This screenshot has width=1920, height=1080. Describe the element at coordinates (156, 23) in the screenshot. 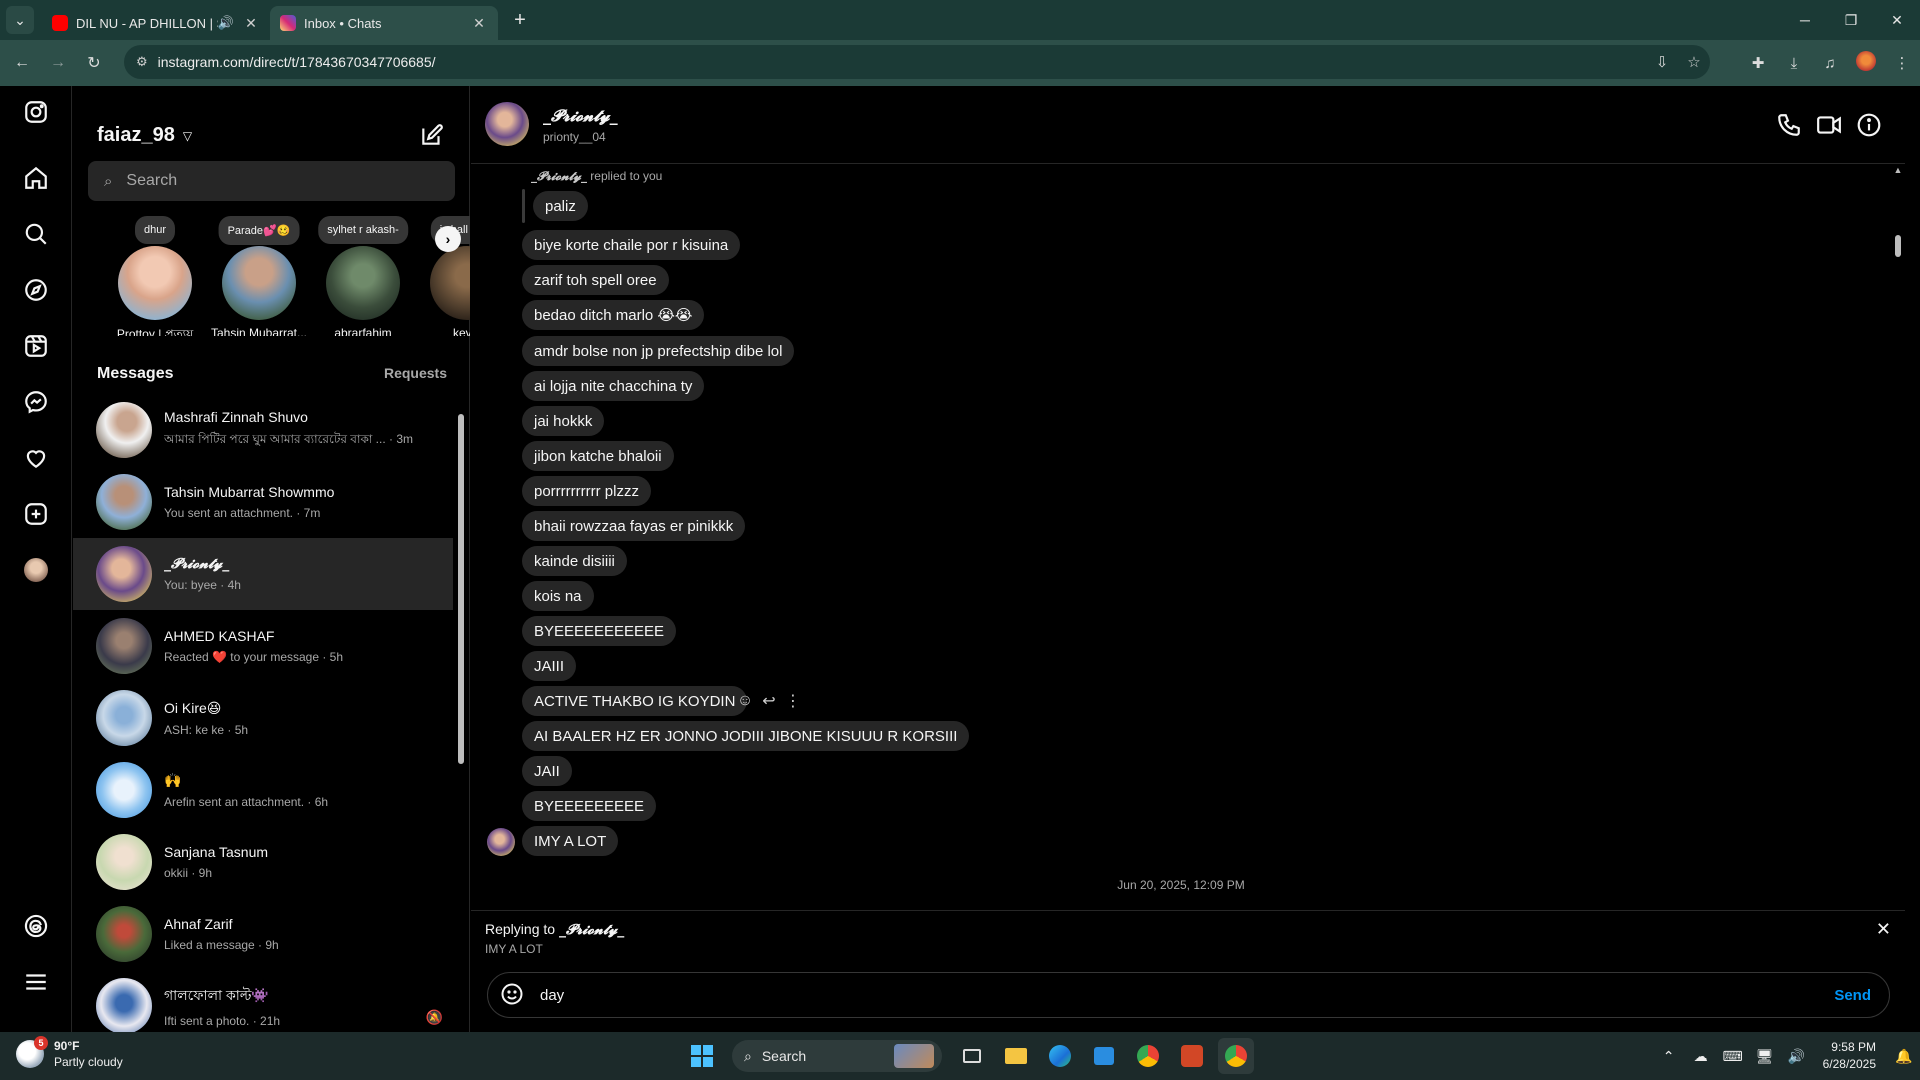

I see `tab-youtube: DIL NU - AP DHILLON | SHI 🔊 ✕` at that location.